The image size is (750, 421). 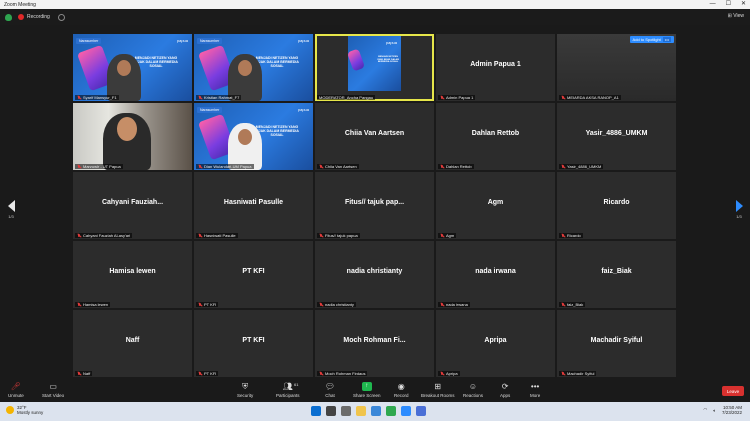 What do you see at coordinates (374, 274) in the screenshot?
I see `video-tile: nadia christianty nadia christianty` at bounding box center [374, 274].